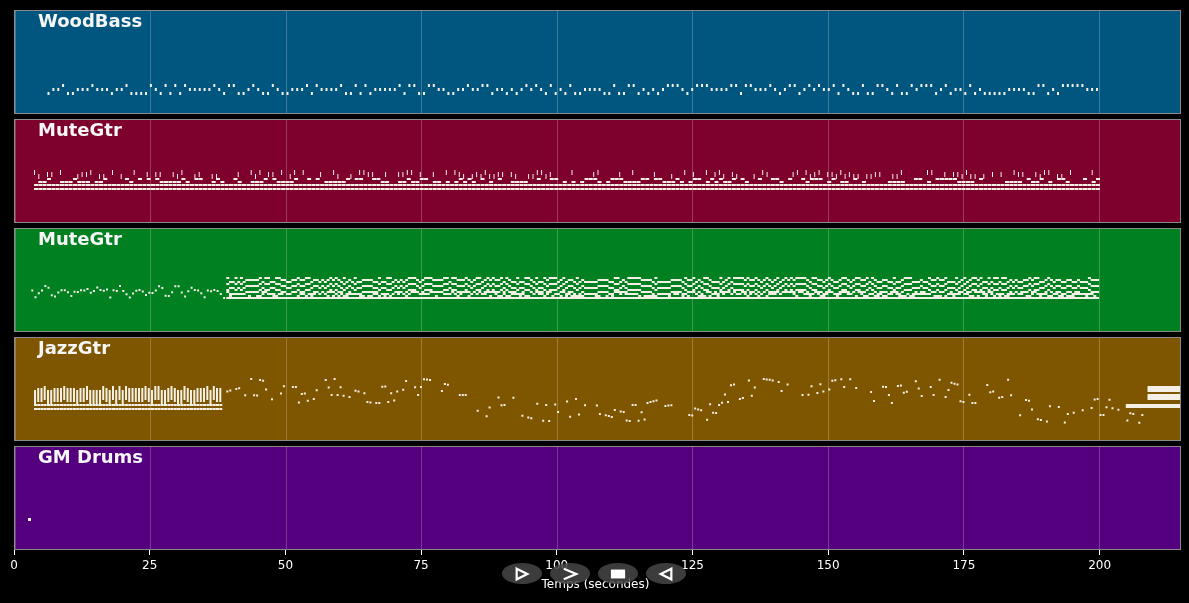 This screenshot has width=1189, height=603. Describe the element at coordinates (557, 565) in the screenshot. I see `tick-label: 100` at that location.